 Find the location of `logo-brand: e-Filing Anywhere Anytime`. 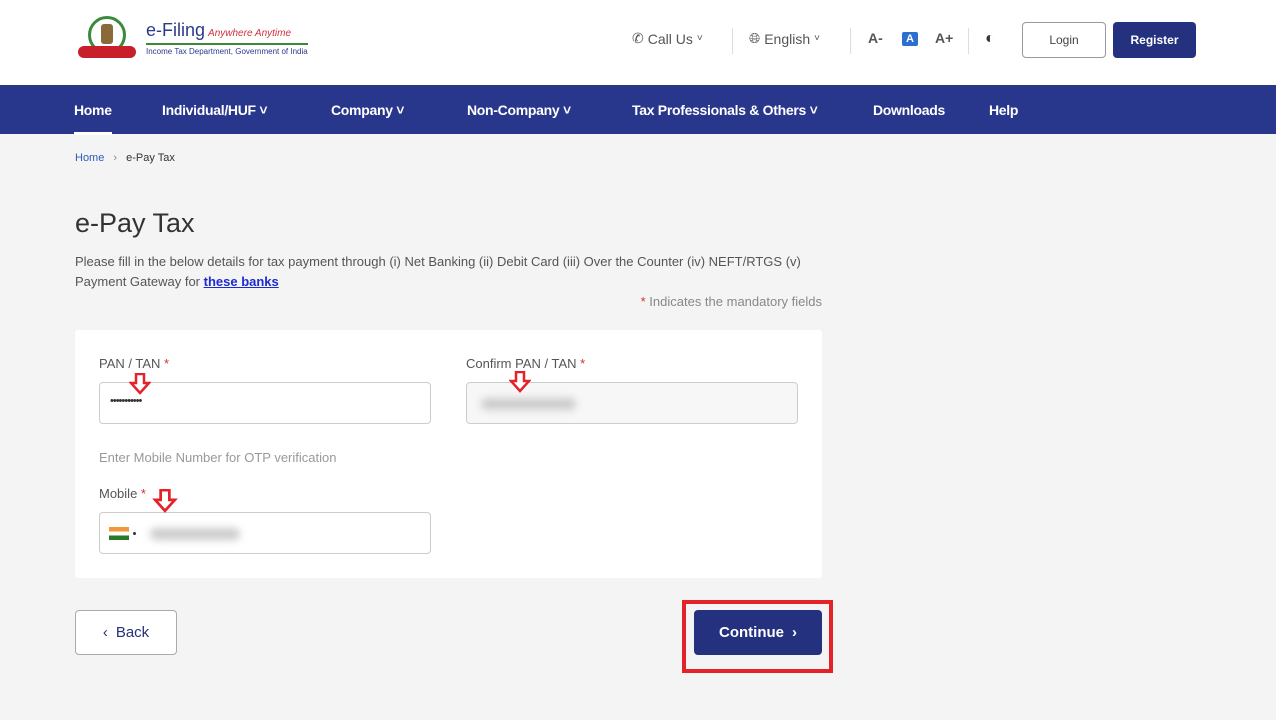

logo-brand: e-Filing Anywhere Anytime is located at coordinates (219, 30).